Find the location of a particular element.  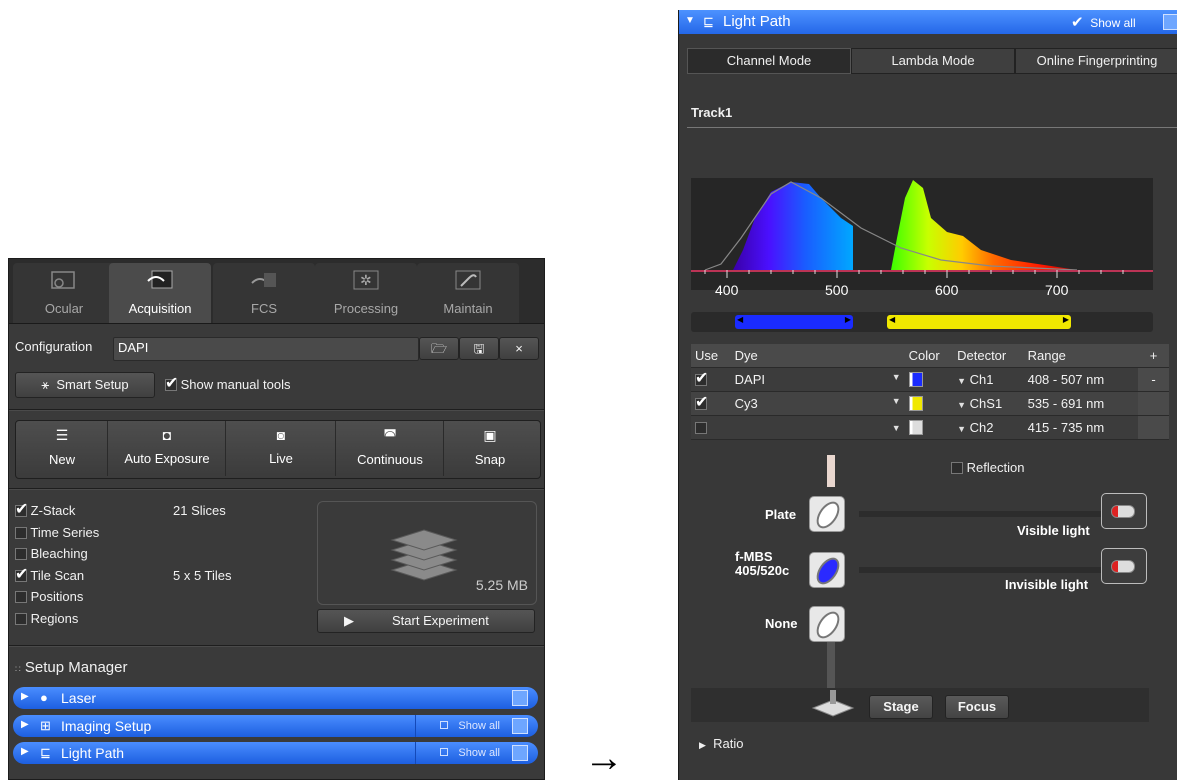

col-use: Use is located at coordinates (711, 356).